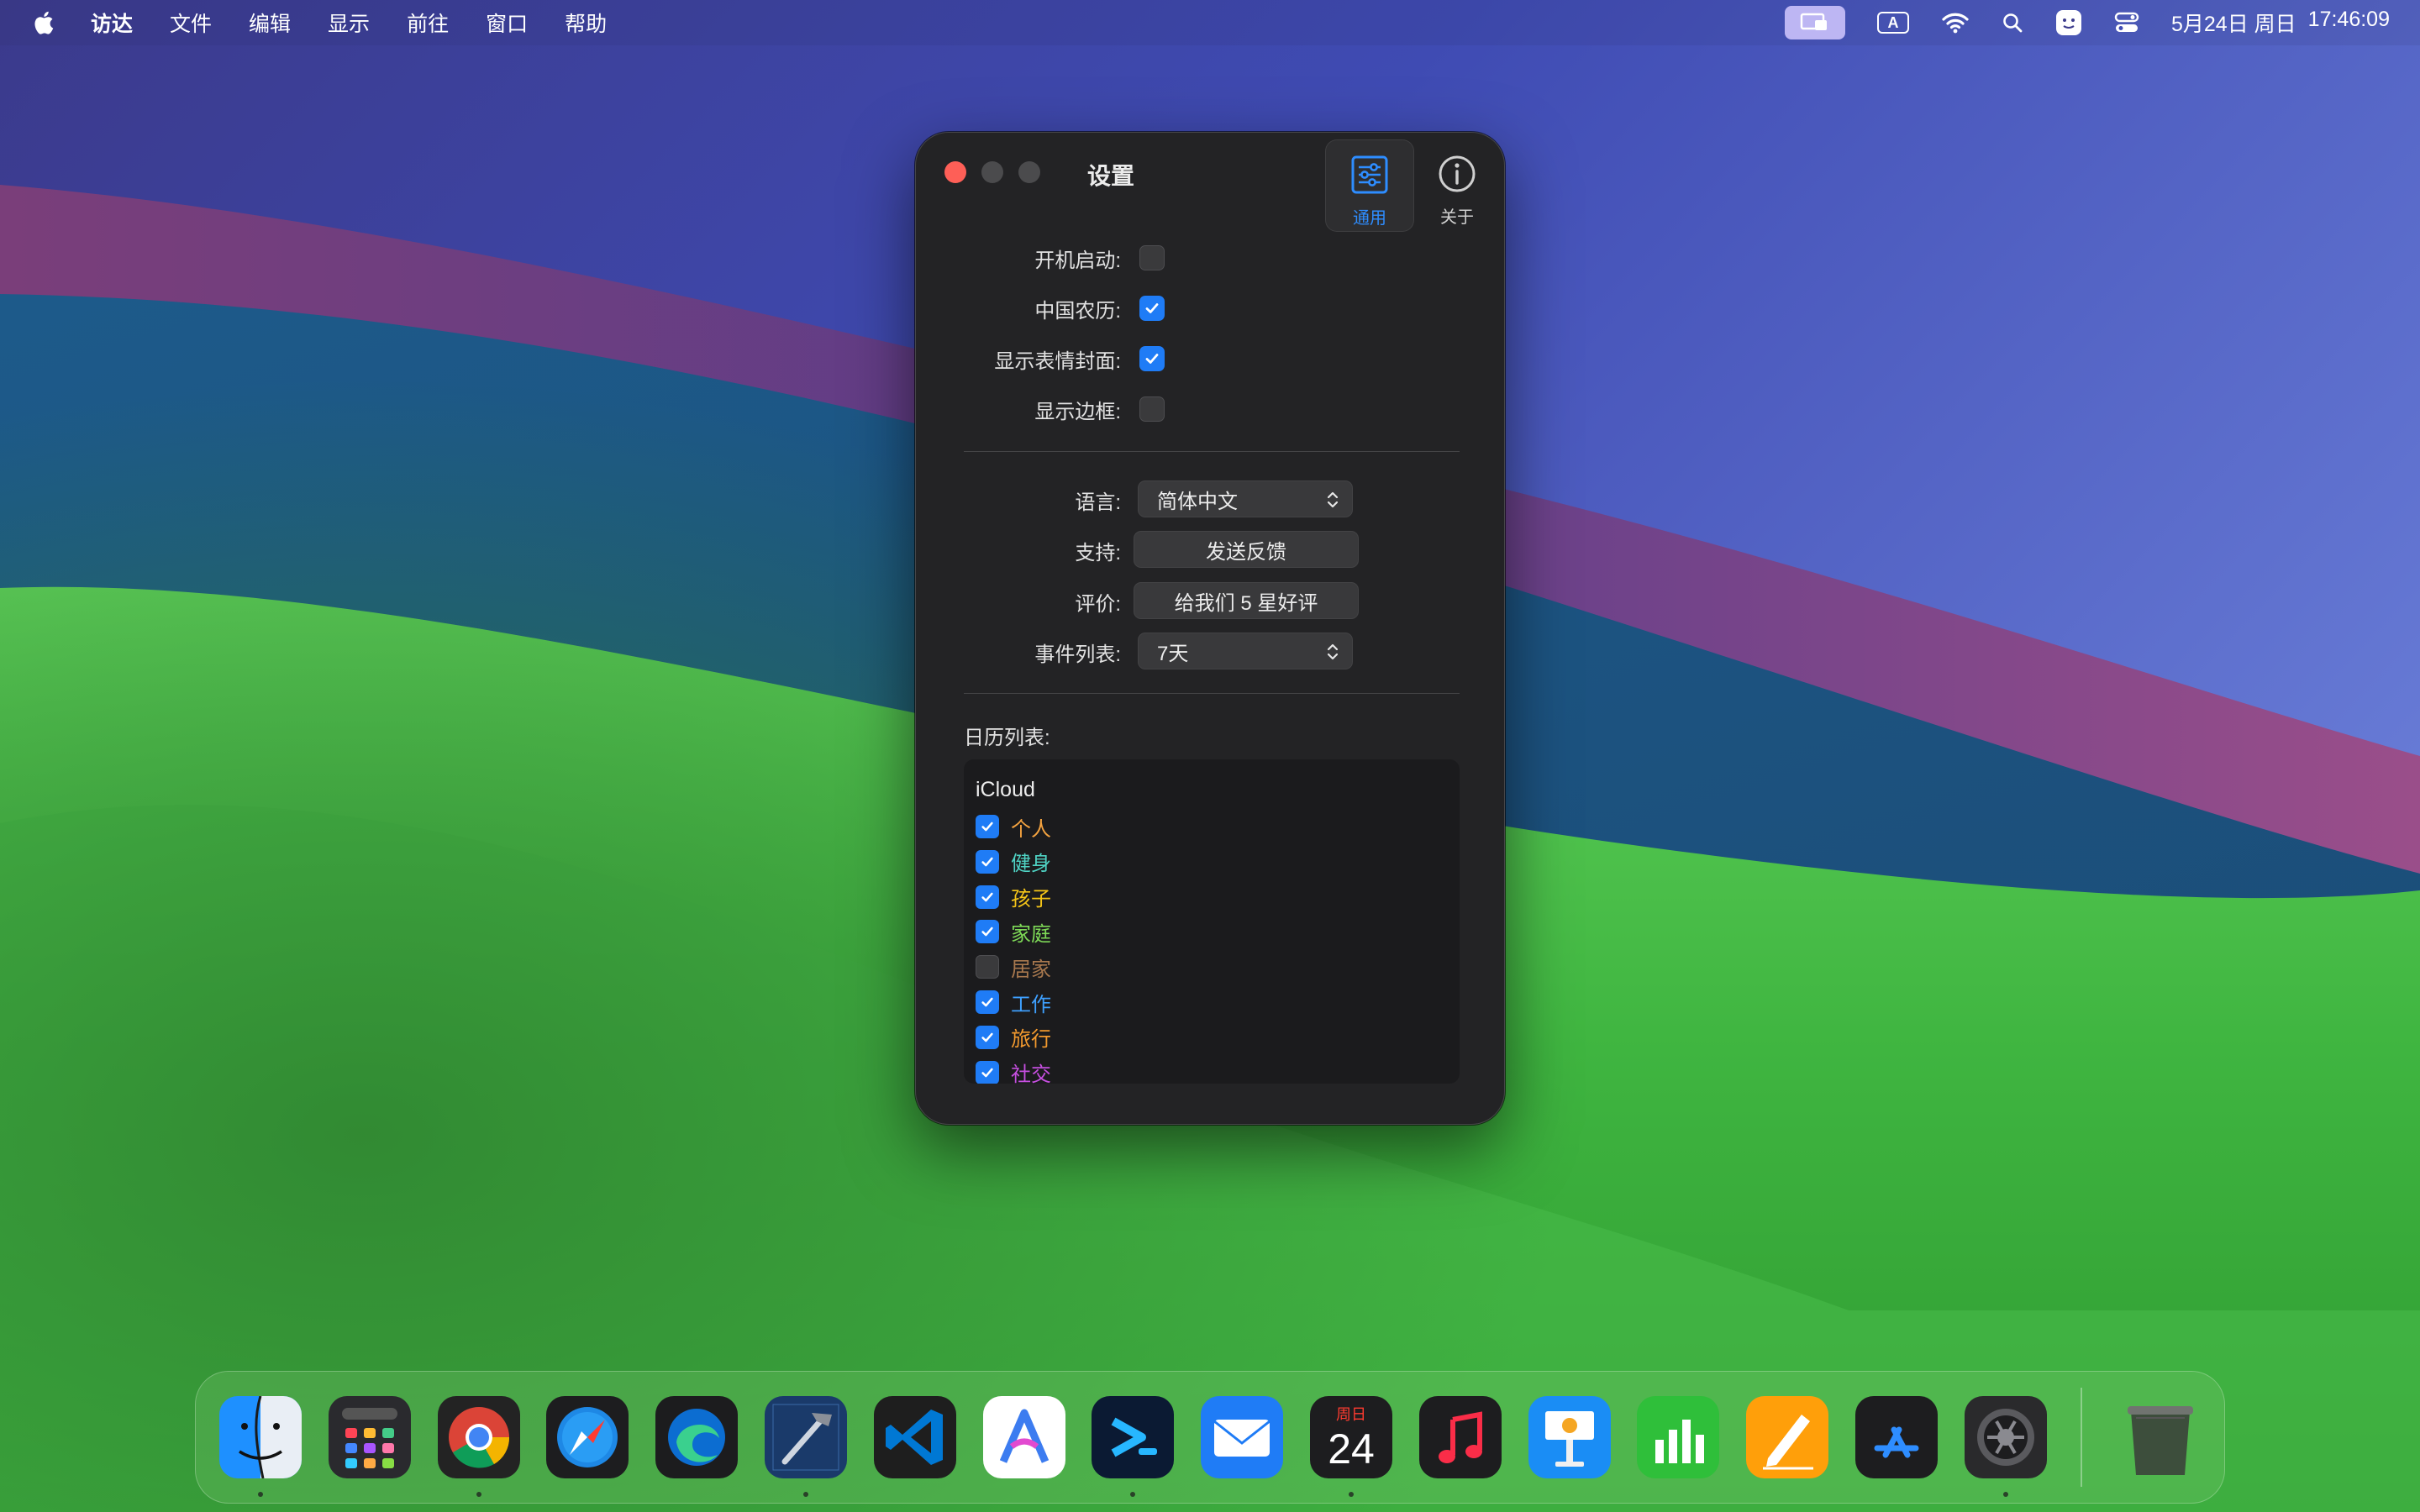 The height and width of the screenshot is (1512, 2420). What do you see at coordinates (1212, 921) in the screenshot?
I see `calendar-list: iCloud 个人健身孩子家庭居家工作旅行社交` at bounding box center [1212, 921].